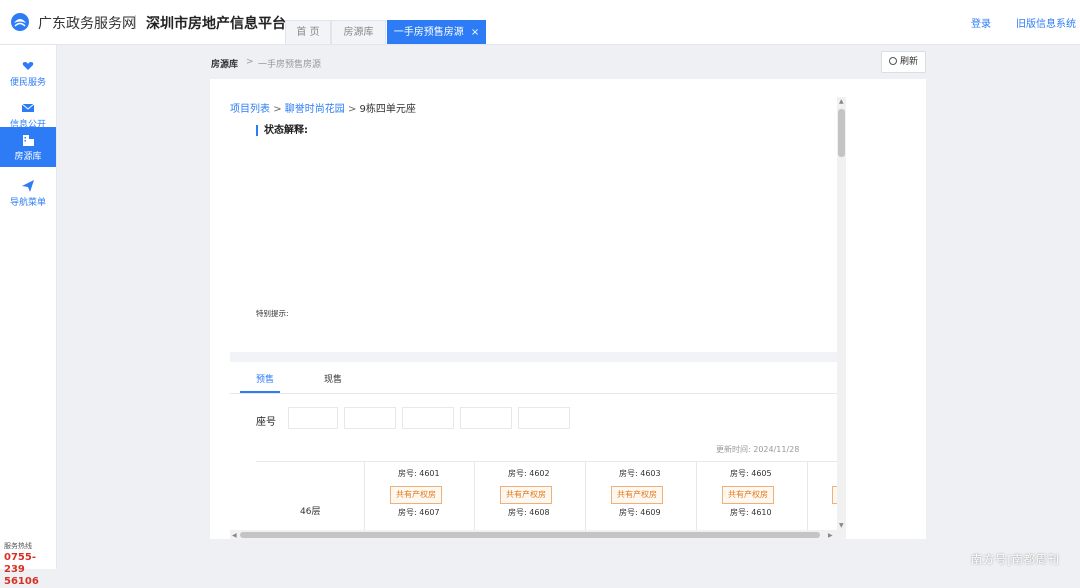  I want to click on sidebar-item-navigation: 导航菜单, so click(28, 194).